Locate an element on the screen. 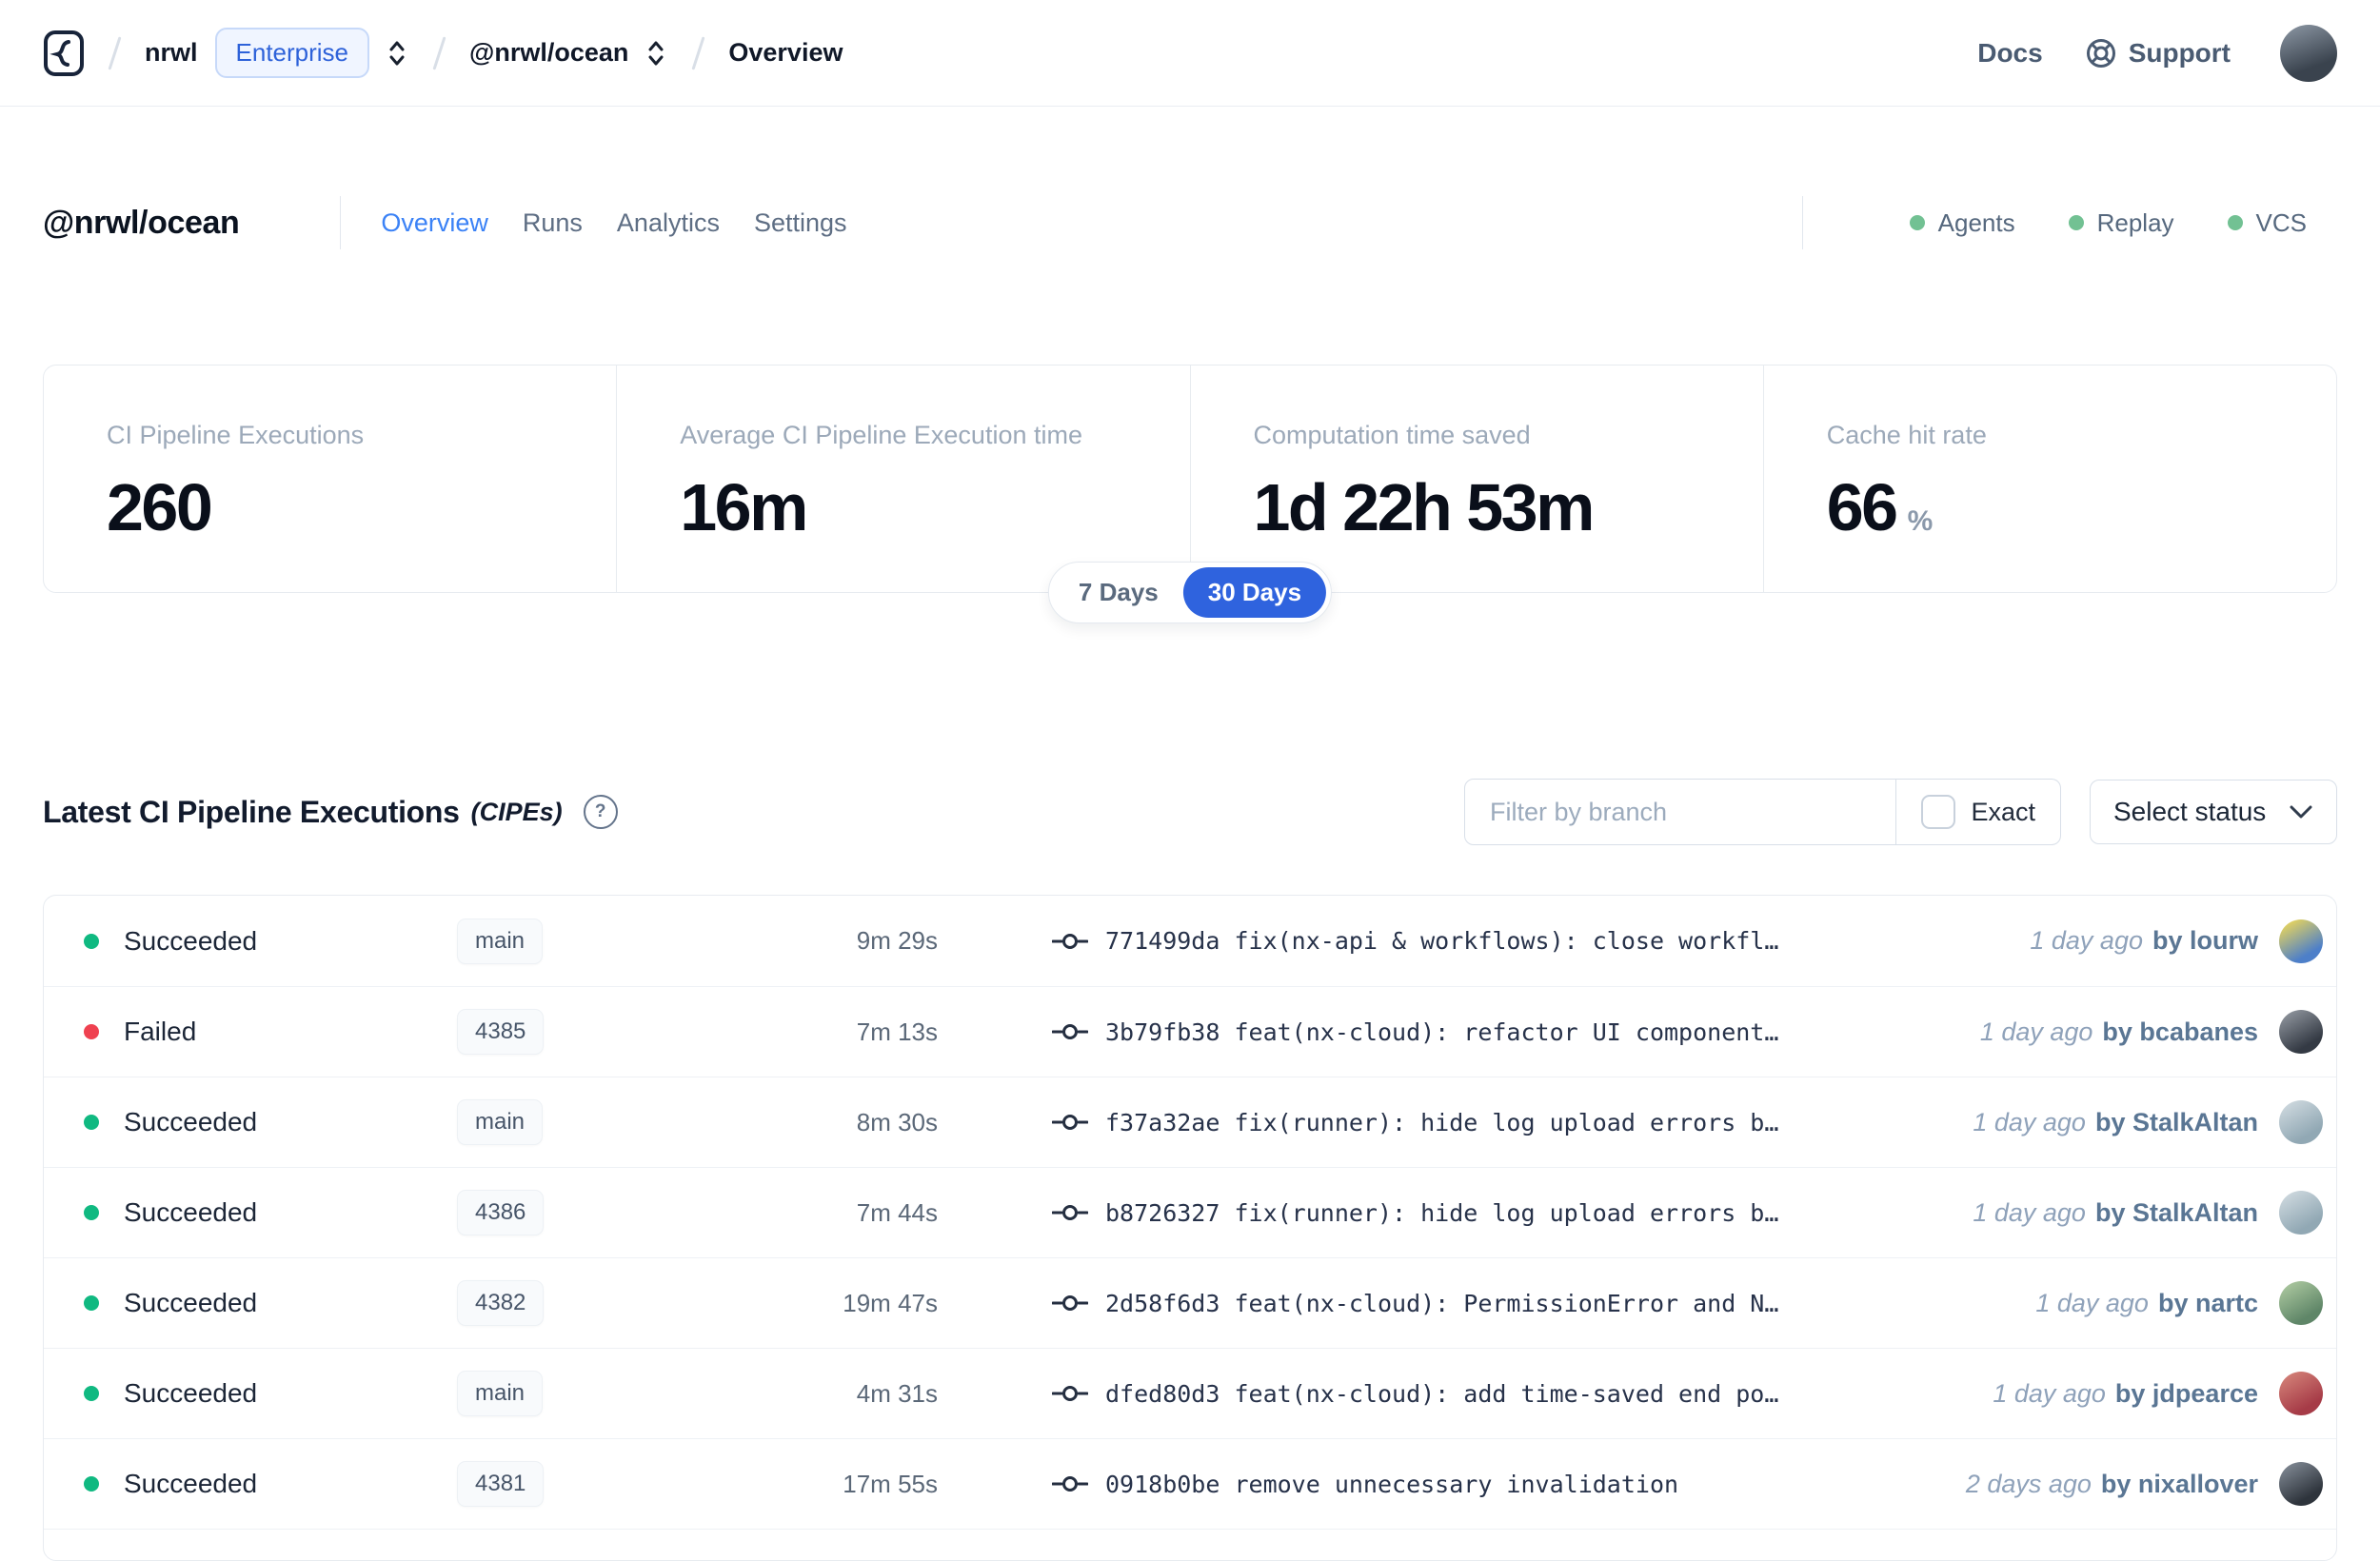  select-status-label: Select status is located at coordinates (2190, 811).